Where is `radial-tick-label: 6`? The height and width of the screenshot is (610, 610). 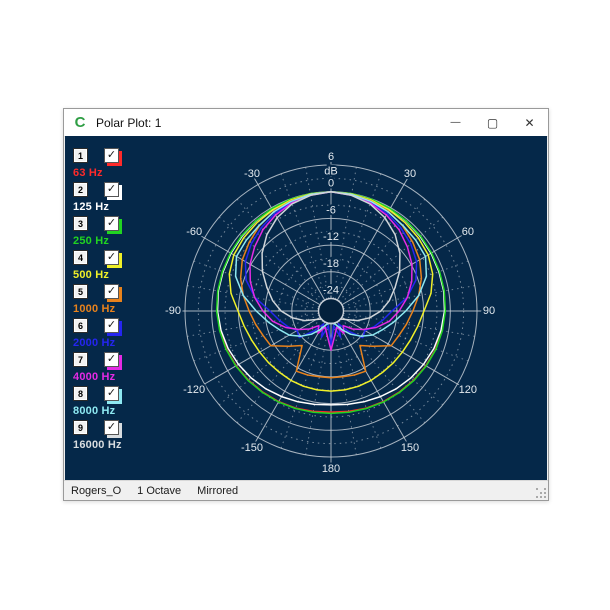
radial-tick-label: 6 is located at coordinates (331, 157).